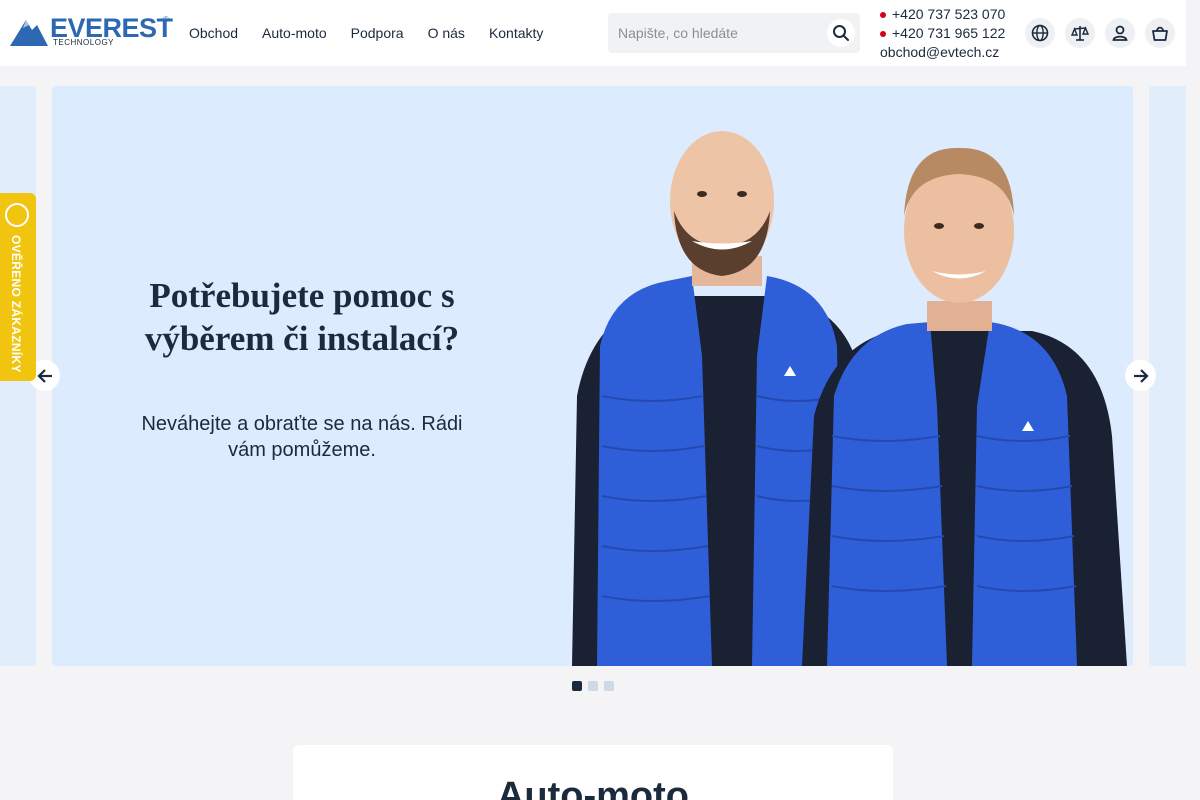  I want to click on heureka-seal-icon, so click(17, 215).